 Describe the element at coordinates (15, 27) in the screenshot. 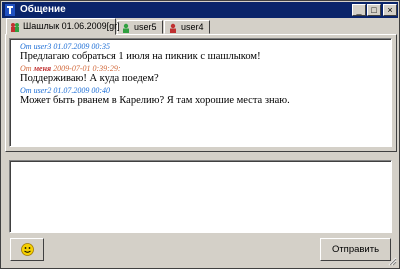

I see `group-chat-icon` at that location.